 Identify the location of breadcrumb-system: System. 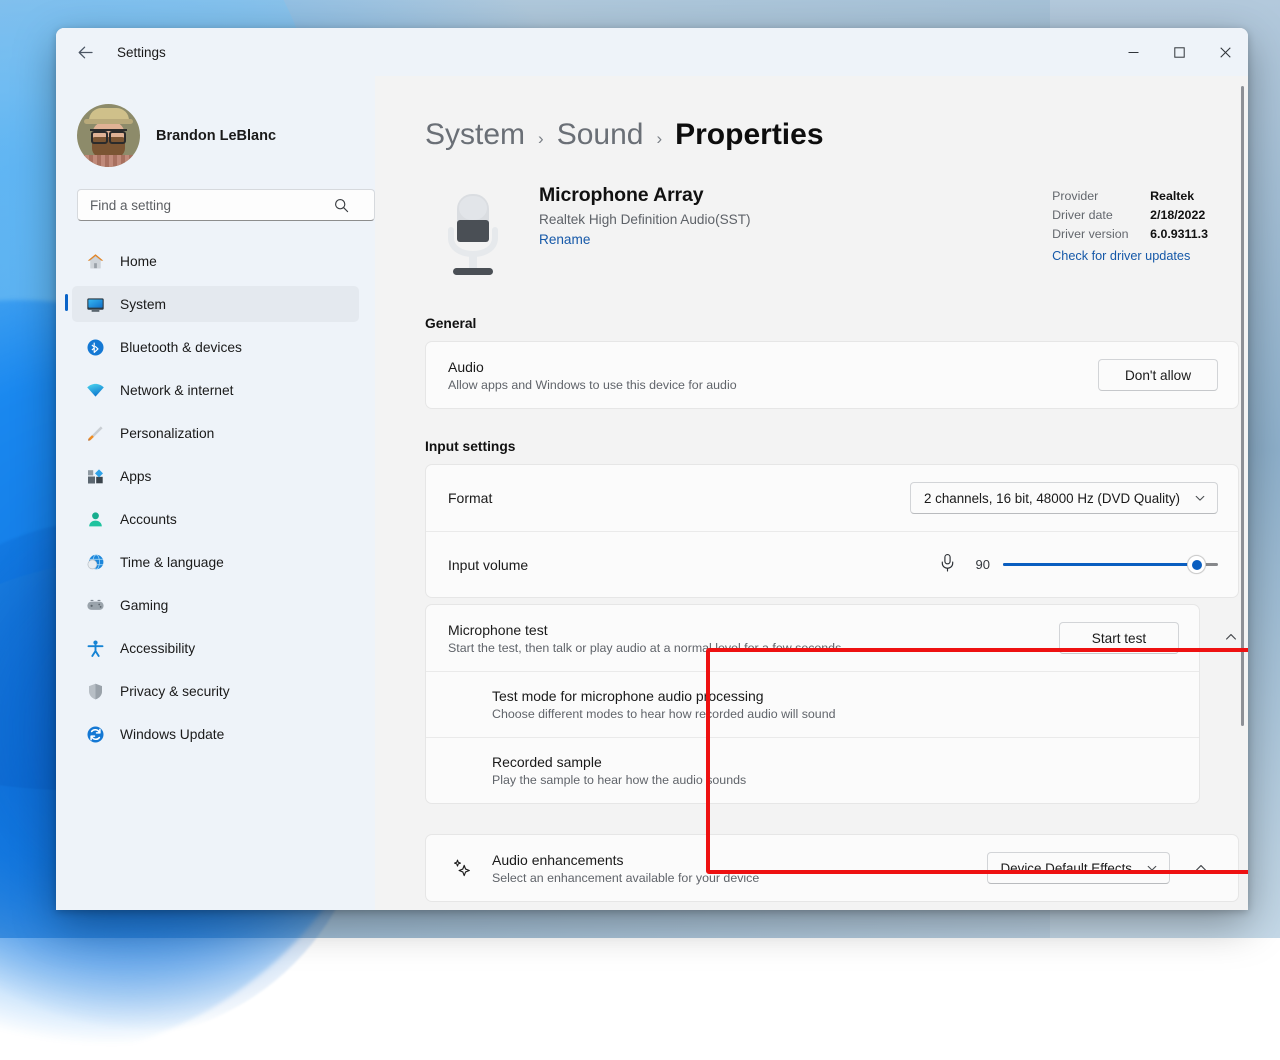
(475, 135).